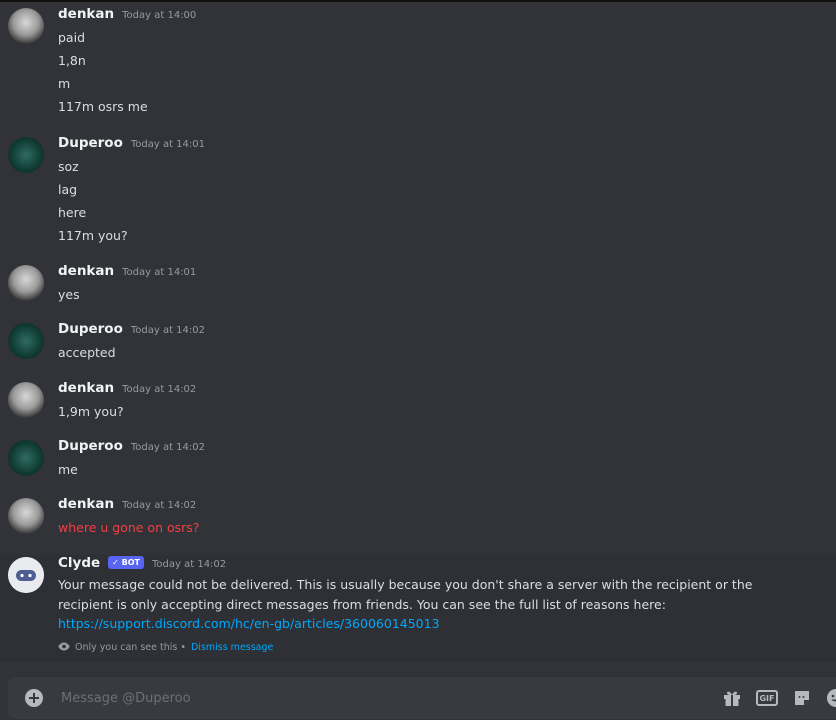 This screenshot has height=720, width=836. What do you see at coordinates (93, 235) in the screenshot?
I see `message-text: 117m you?` at bounding box center [93, 235].